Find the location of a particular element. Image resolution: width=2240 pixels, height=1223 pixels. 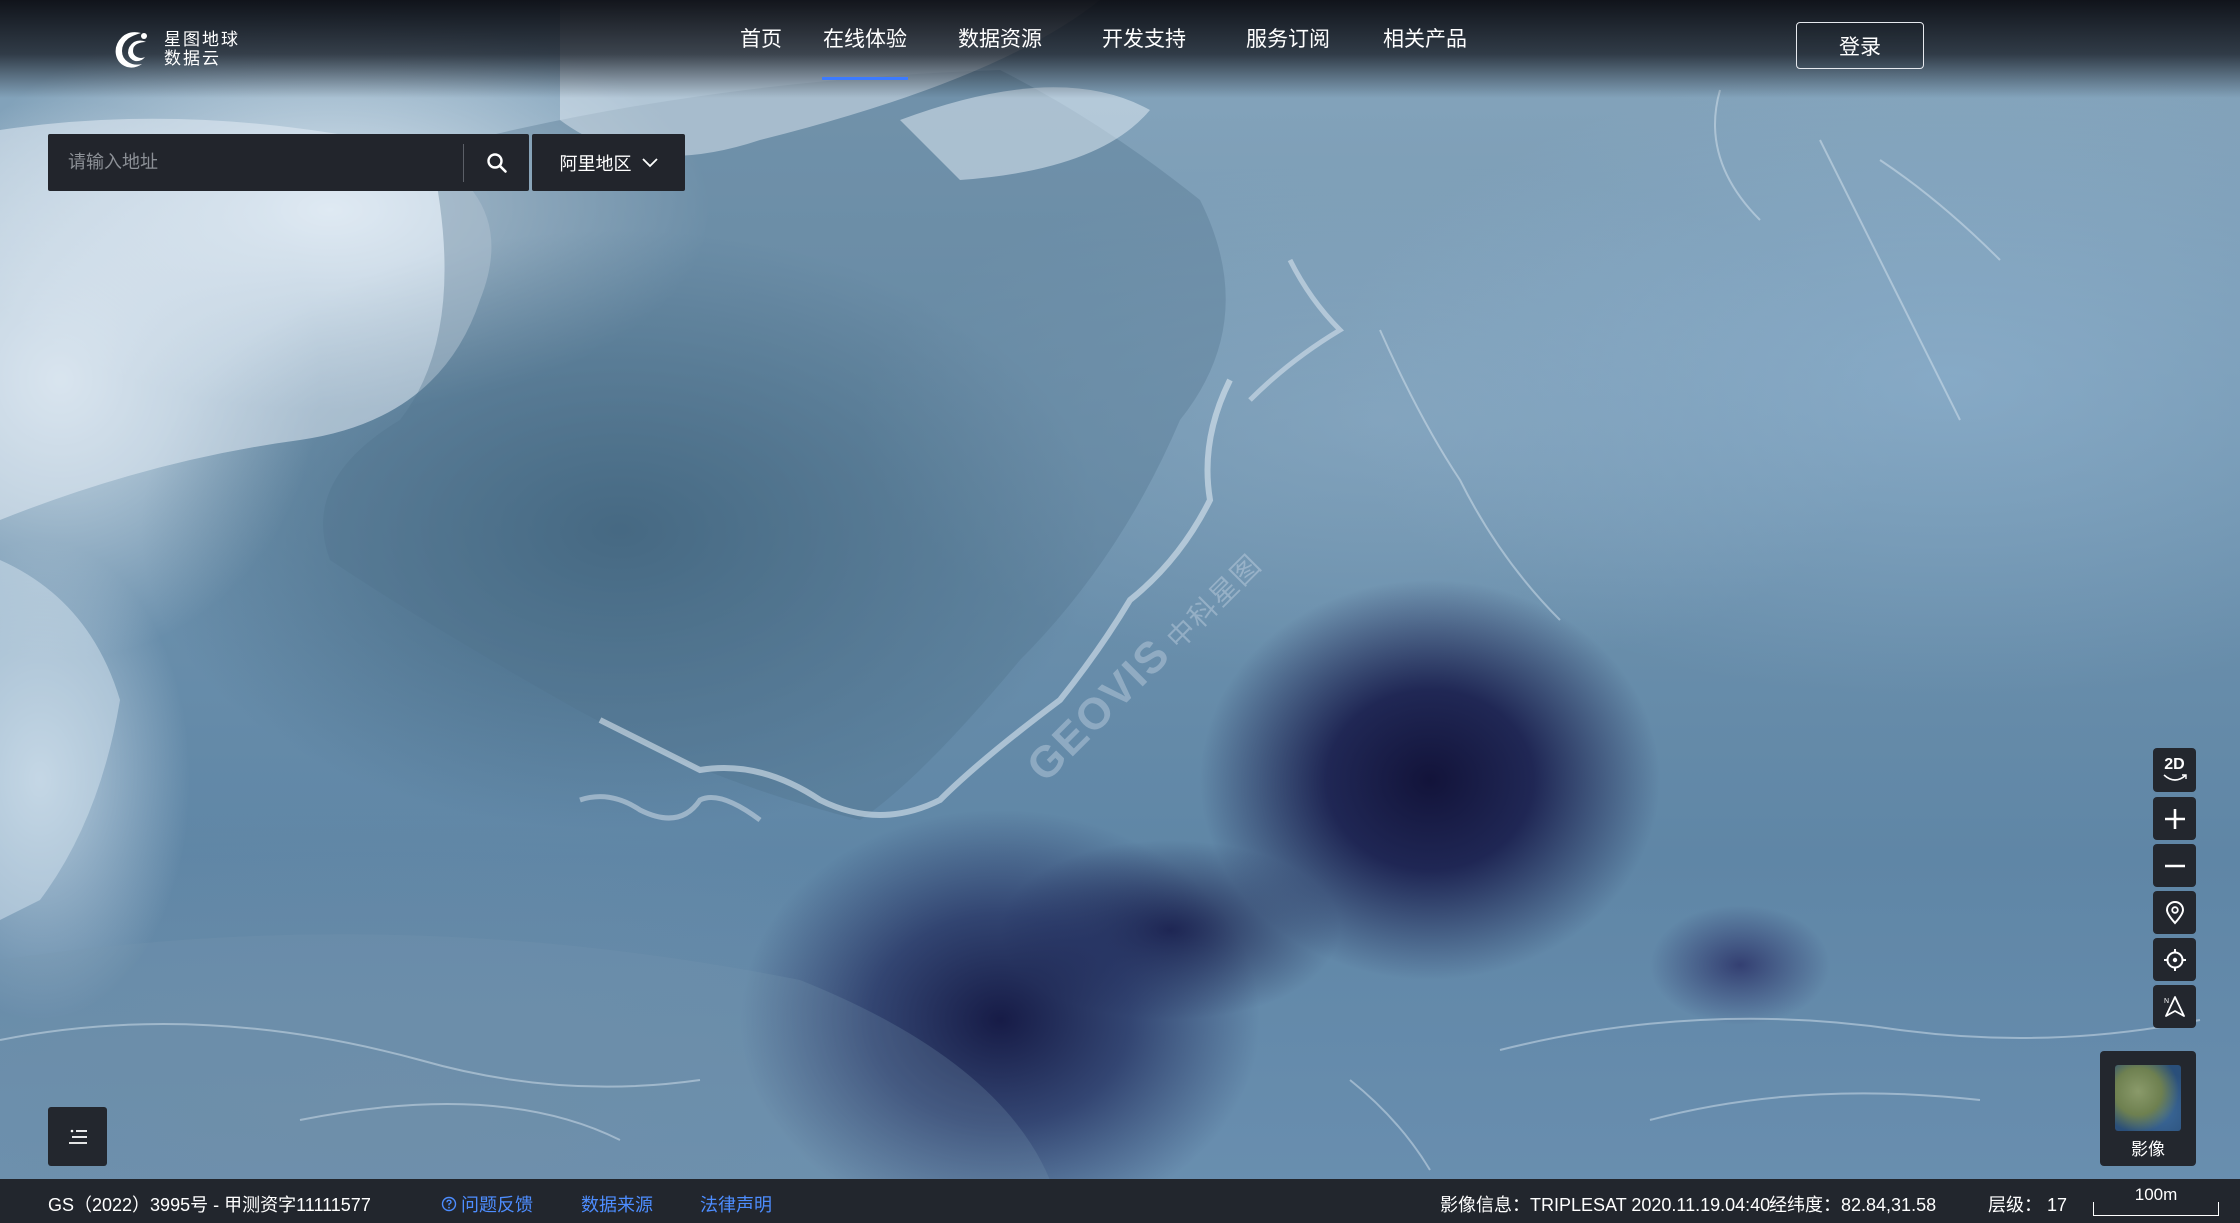

nav-item-subscription: 服务订阅 is located at coordinates (1288, 54).